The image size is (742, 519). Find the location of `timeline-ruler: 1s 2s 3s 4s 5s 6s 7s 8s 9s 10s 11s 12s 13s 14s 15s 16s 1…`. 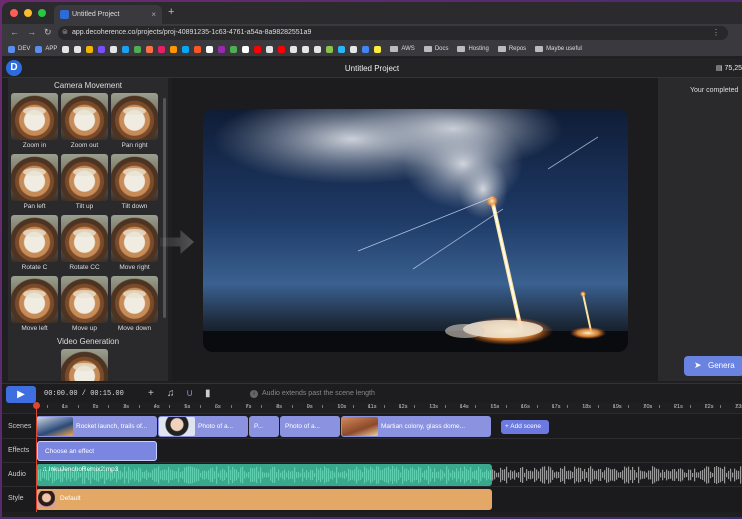

timeline-ruler: 1s 2s 3s 4s 5s 6s 7s 8s 9s 10s 11s 12s 13s 14s 15s 16s 1… is located at coordinates (388, 408).